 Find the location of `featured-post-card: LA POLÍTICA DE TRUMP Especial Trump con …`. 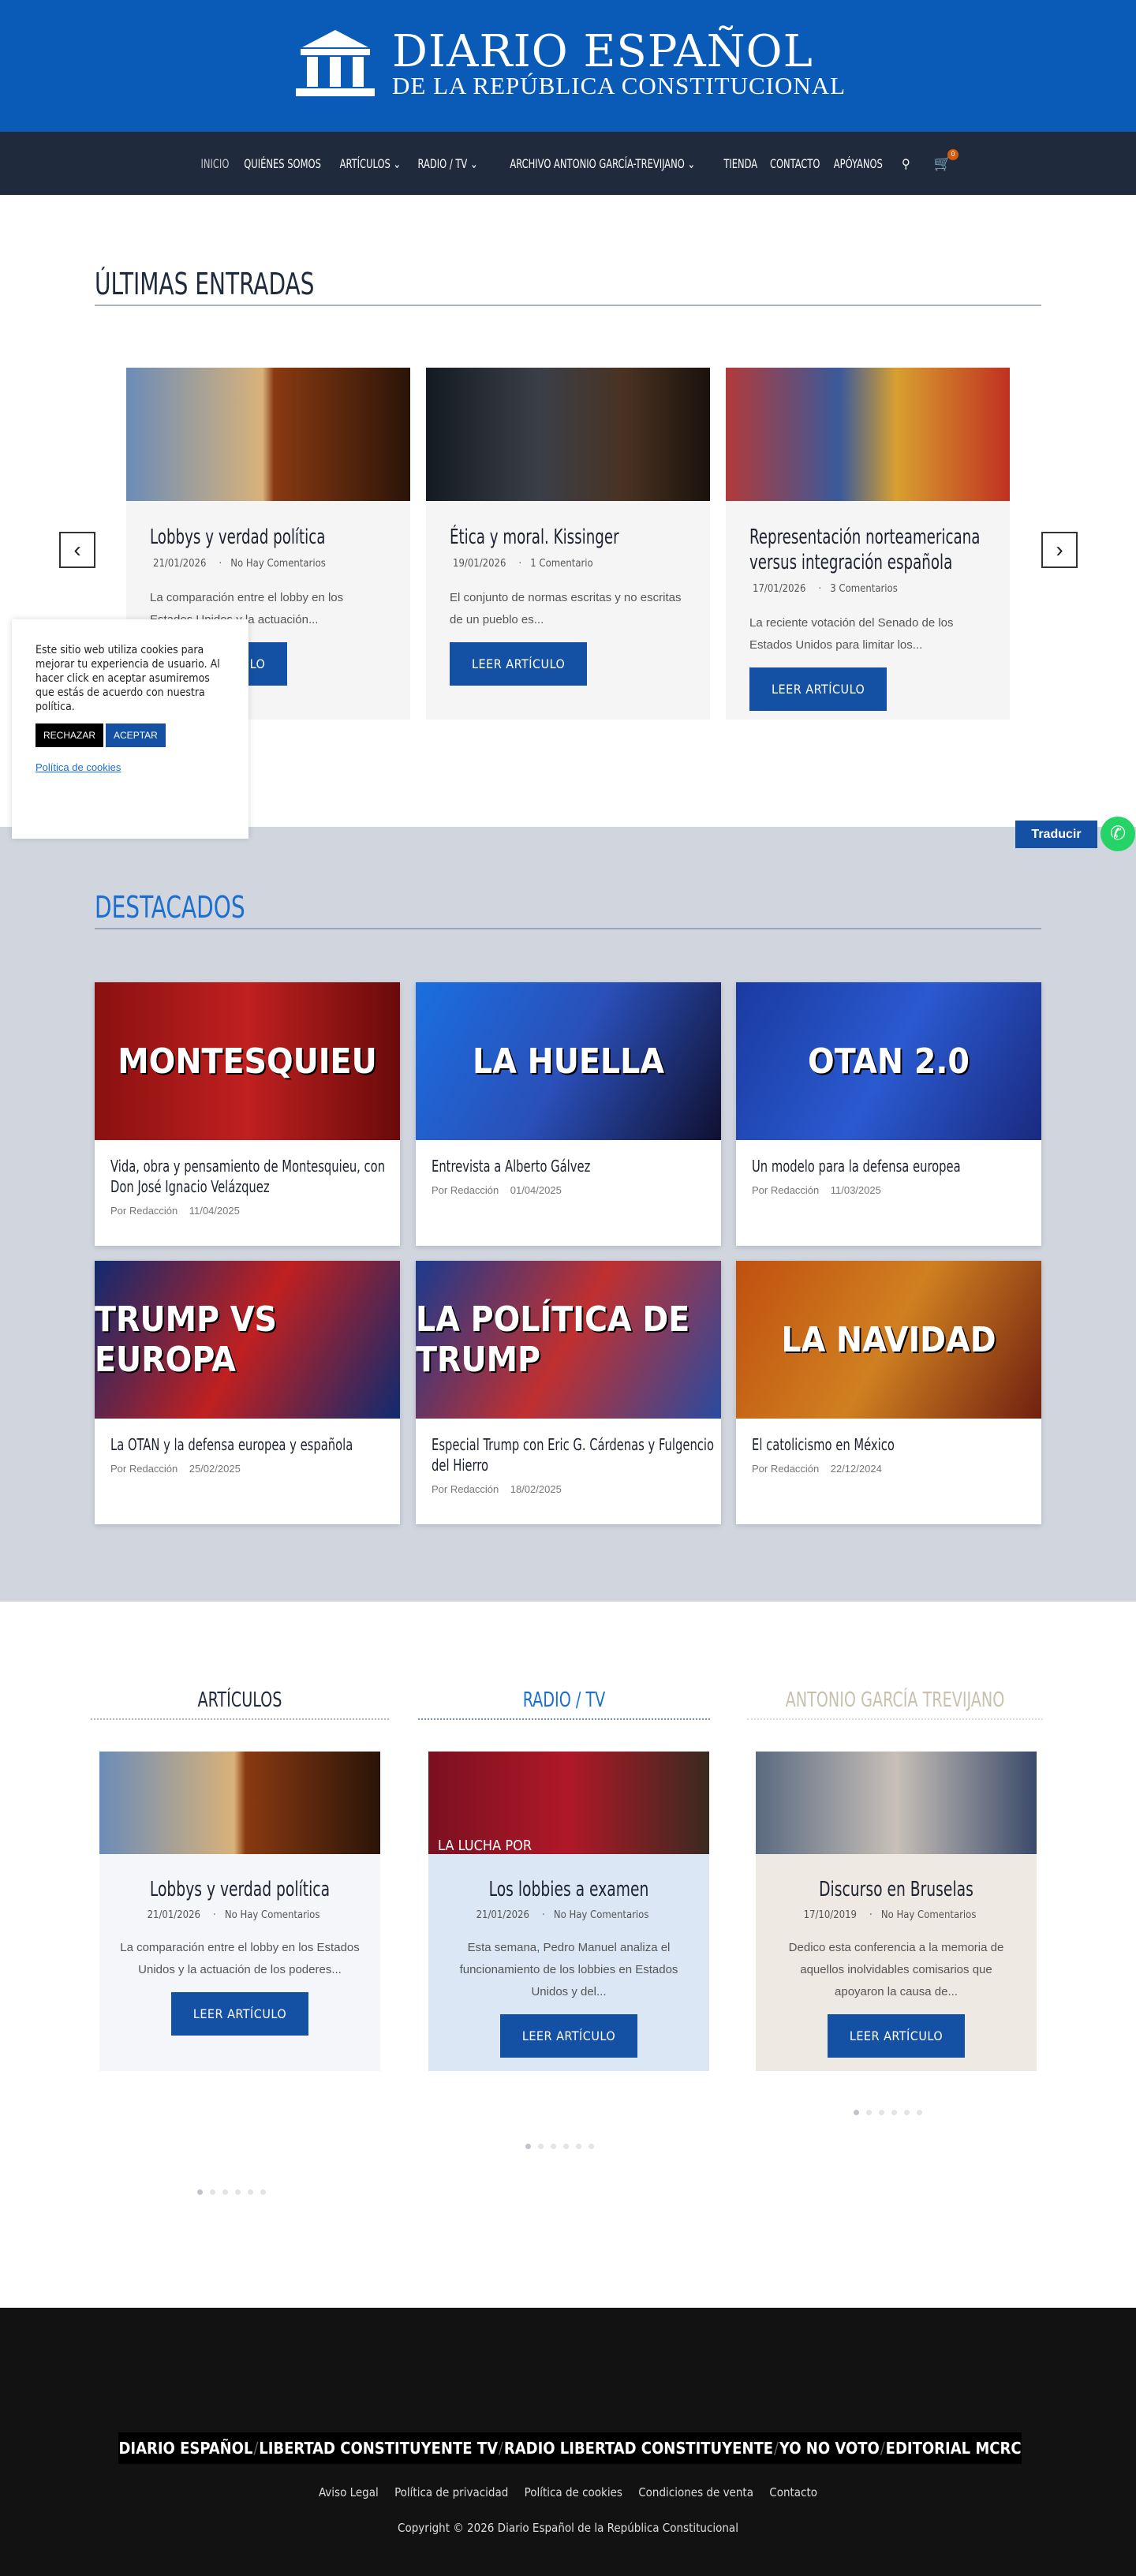

featured-post-card: LA POLÍTICA DE TRUMP Especial Trump con … is located at coordinates (568, 1392).